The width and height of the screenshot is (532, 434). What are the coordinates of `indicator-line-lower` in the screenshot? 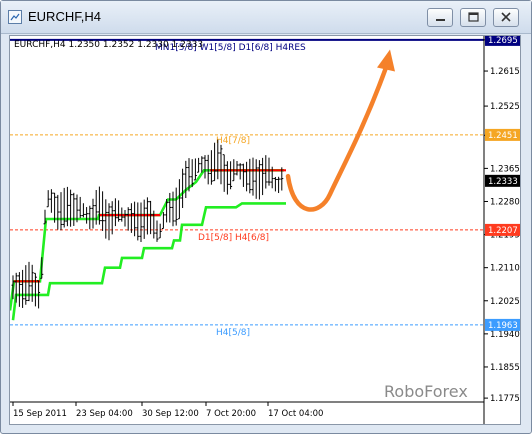 It's located at (148, 261).